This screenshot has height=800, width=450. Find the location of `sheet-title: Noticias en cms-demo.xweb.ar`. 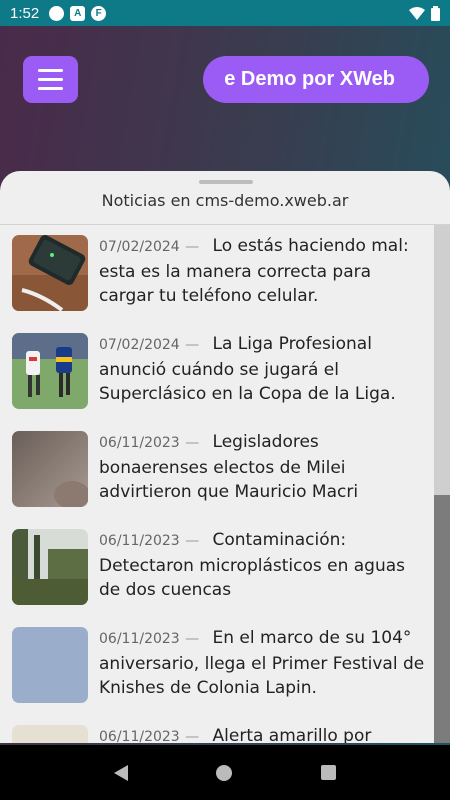

sheet-title: Noticias en cms-demo.xweb.ar is located at coordinates (225, 200).